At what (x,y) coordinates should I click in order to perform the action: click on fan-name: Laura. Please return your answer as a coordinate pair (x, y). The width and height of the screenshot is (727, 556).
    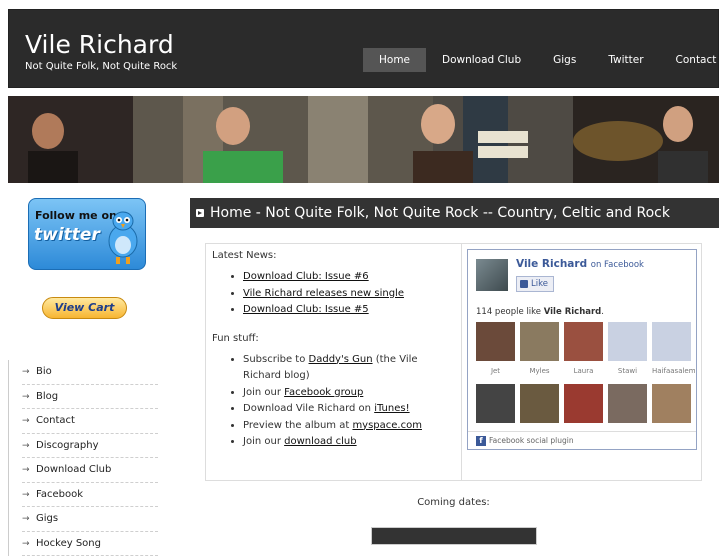
    Looking at the image, I should click on (583, 371).